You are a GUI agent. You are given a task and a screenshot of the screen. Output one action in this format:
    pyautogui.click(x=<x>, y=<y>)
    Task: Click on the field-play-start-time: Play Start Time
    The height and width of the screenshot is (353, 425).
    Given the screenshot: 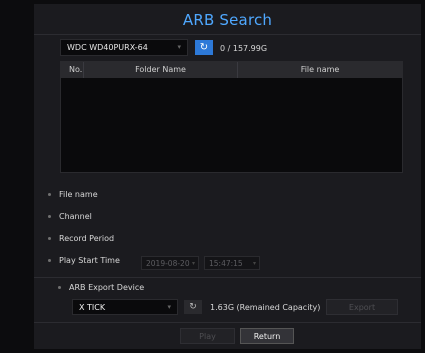 What is the action you would take?
    pyautogui.click(x=84, y=260)
    